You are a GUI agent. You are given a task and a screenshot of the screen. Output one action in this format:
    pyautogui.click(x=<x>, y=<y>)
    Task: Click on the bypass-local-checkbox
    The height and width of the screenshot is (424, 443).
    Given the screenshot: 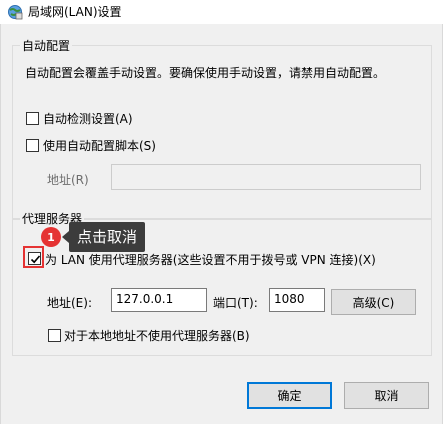 What is the action you would take?
    pyautogui.click(x=54, y=335)
    